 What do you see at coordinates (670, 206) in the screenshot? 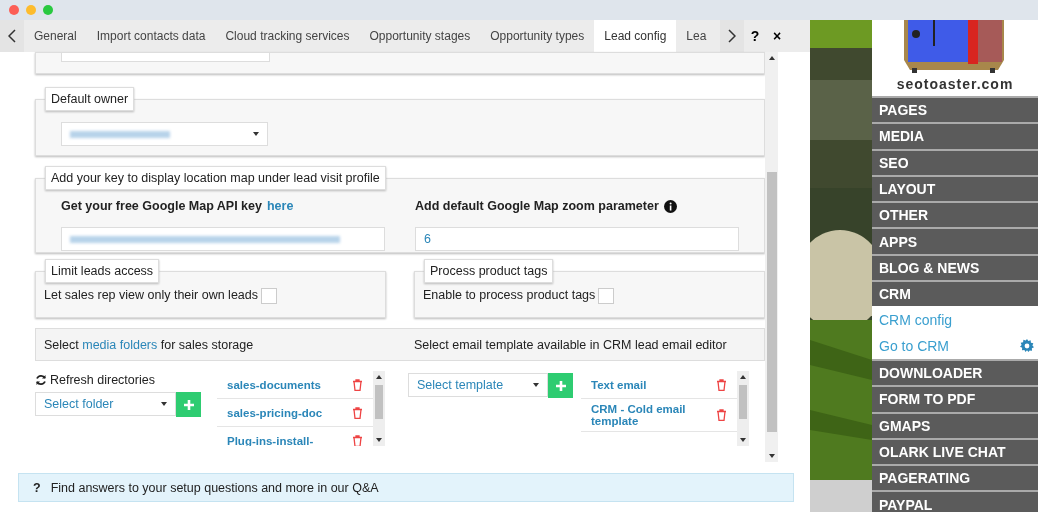
I see `info-icon` at bounding box center [670, 206].